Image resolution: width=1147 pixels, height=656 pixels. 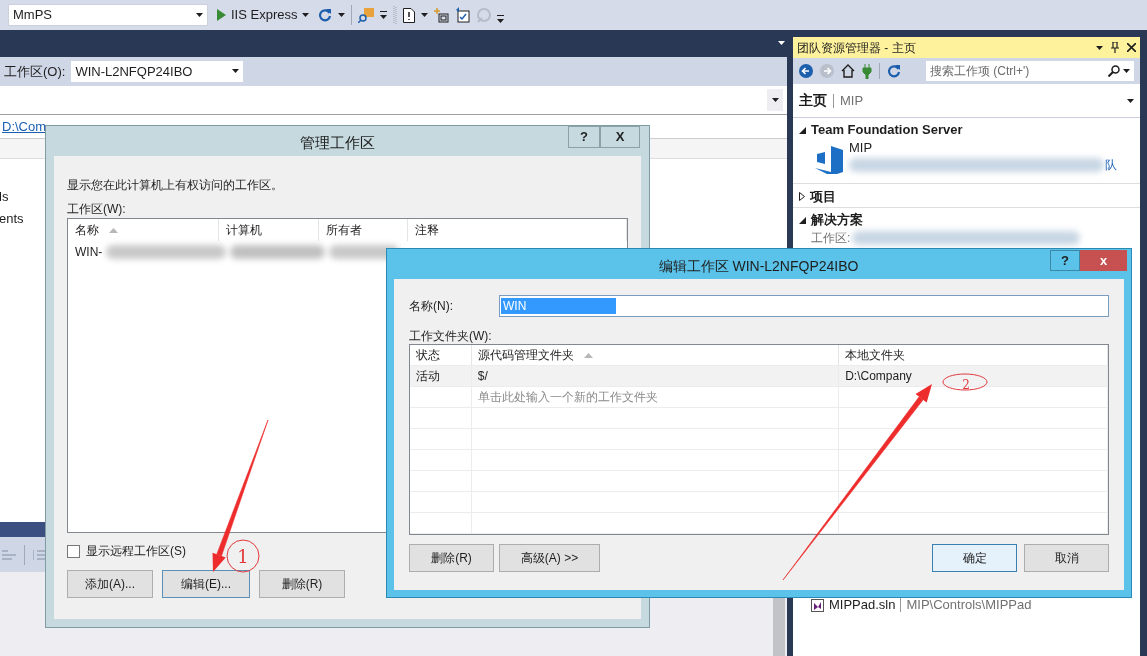 I want to click on step-marker: 1, so click(x=243, y=556).